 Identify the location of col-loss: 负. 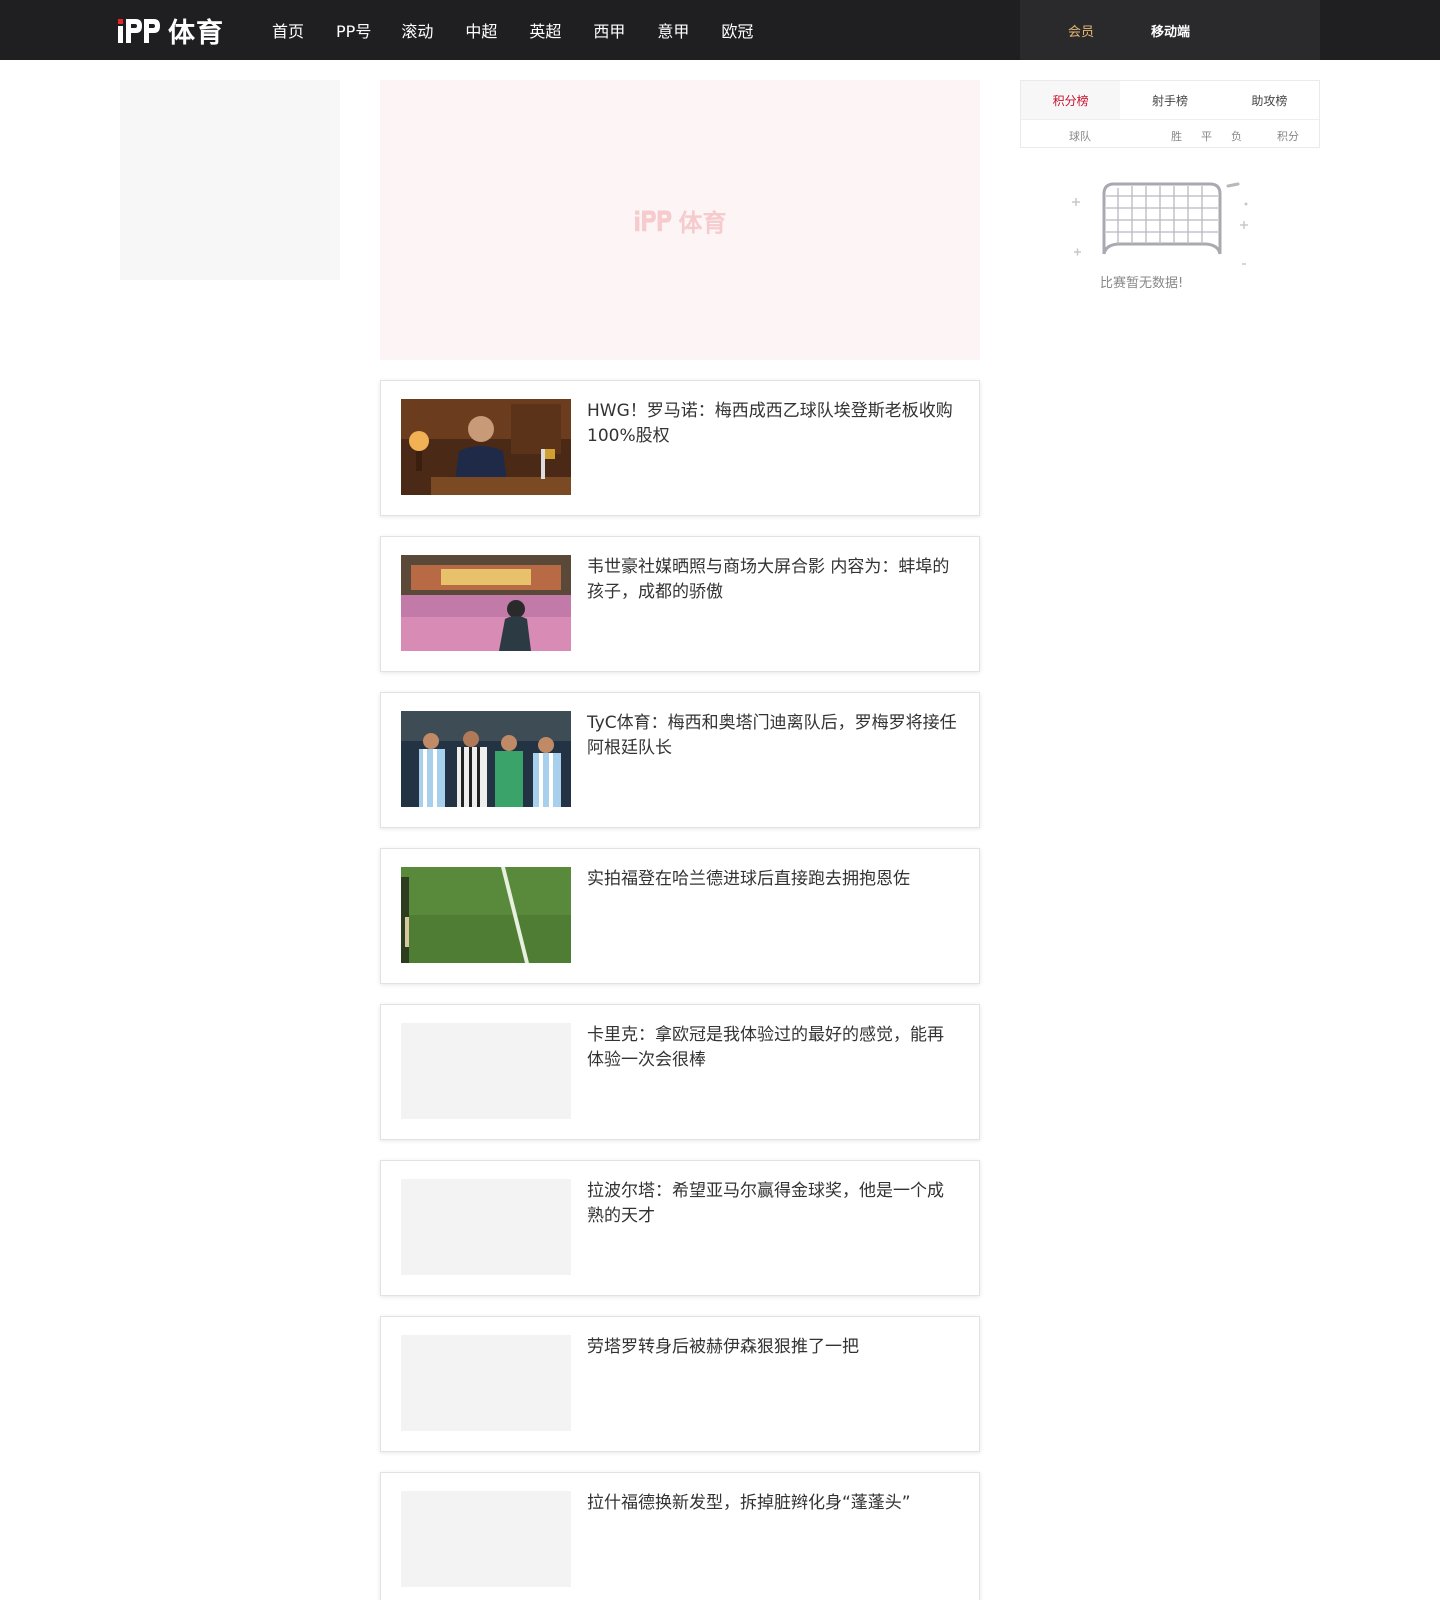
(1236, 136).